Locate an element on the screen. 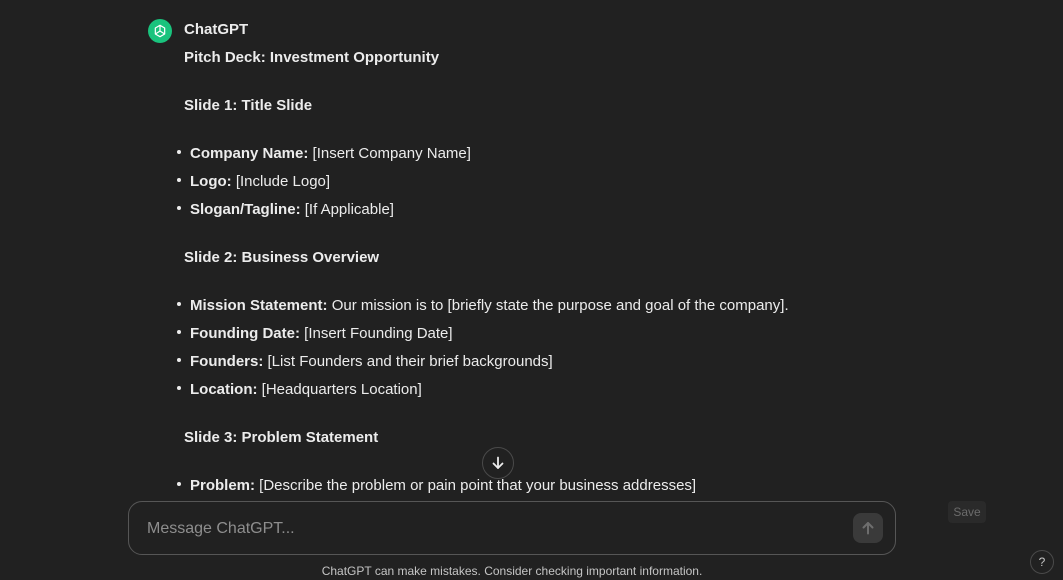 The width and height of the screenshot is (1063, 580). item-label: Founding Date: is located at coordinates (245, 333).